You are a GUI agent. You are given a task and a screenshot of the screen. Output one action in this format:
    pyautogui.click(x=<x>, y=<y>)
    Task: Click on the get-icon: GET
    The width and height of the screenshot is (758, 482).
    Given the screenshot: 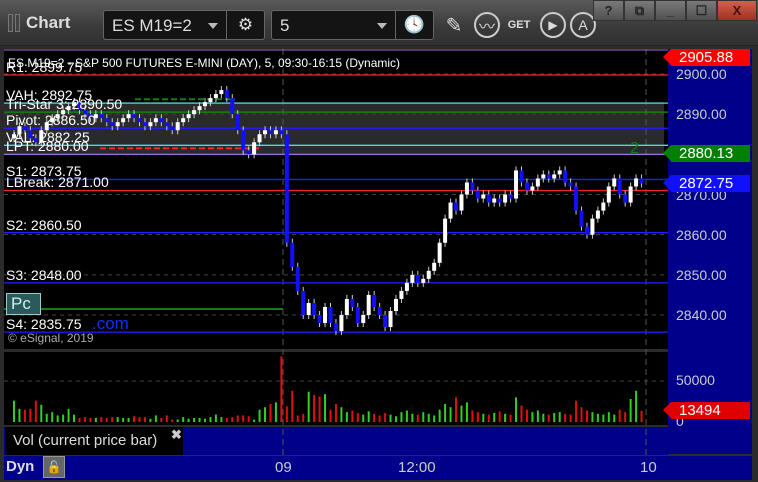 What is the action you would take?
    pyautogui.click(x=519, y=25)
    